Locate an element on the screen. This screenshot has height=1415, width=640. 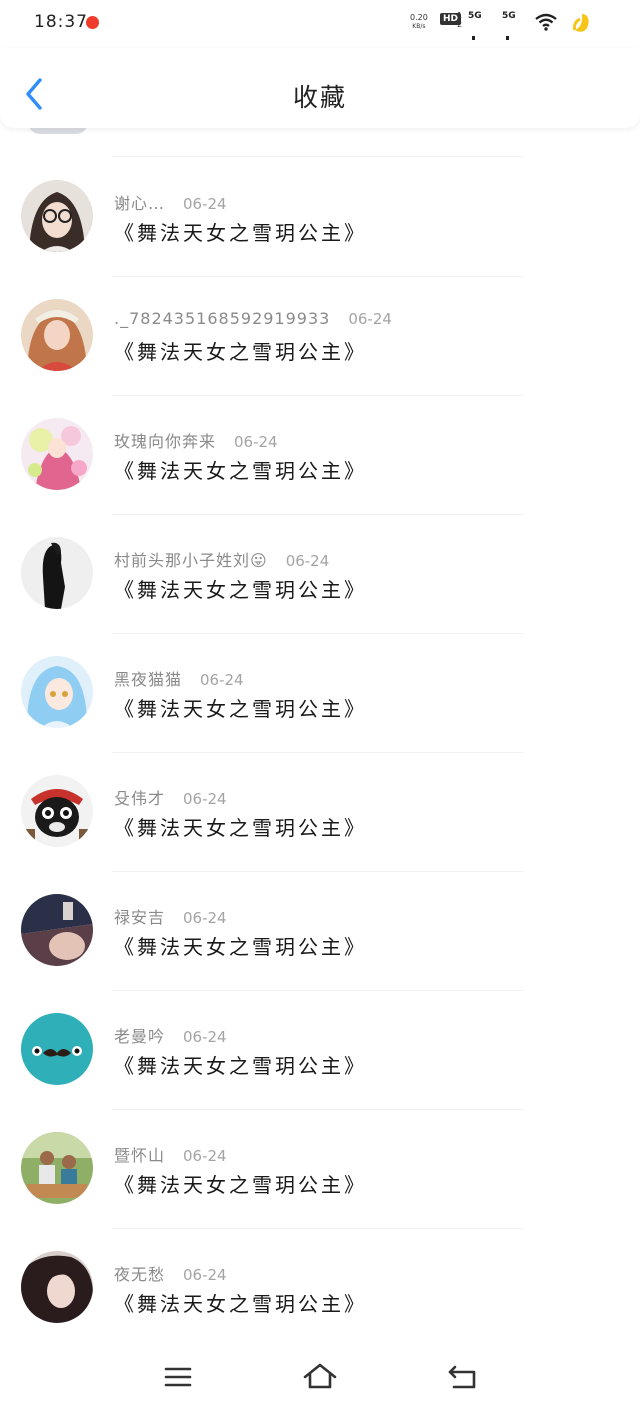
menu-icon is located at coordinates (178, 1377).